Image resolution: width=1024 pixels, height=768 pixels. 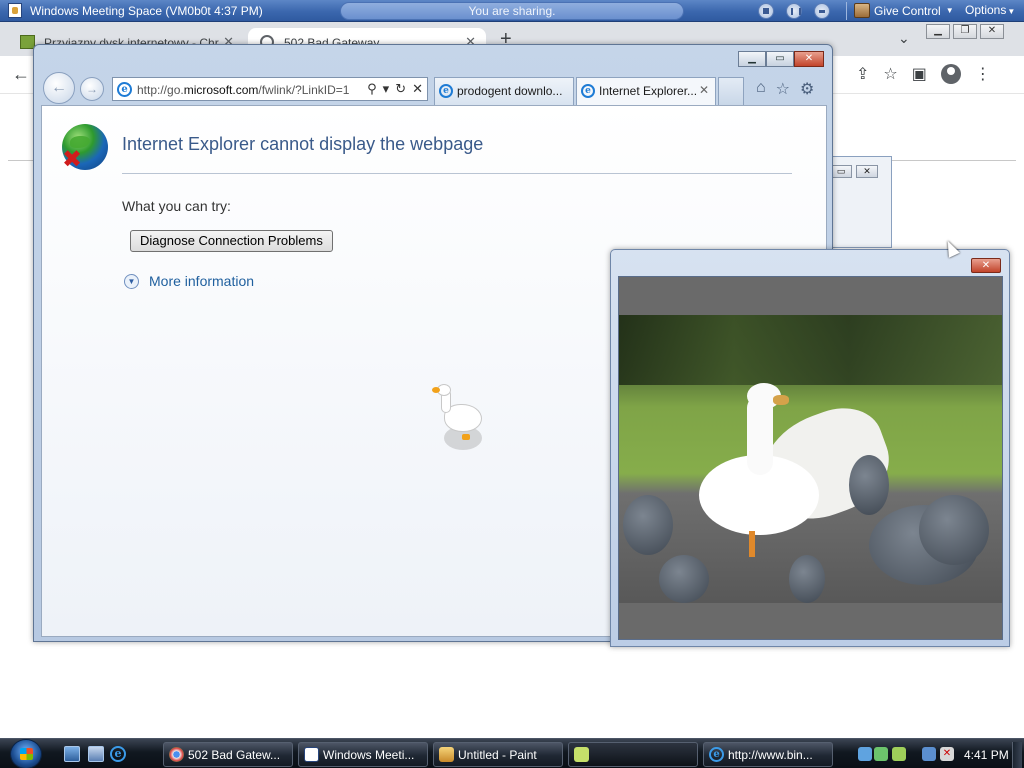 I want to click on restore-icon: ❐, so click(x=965, y=31).